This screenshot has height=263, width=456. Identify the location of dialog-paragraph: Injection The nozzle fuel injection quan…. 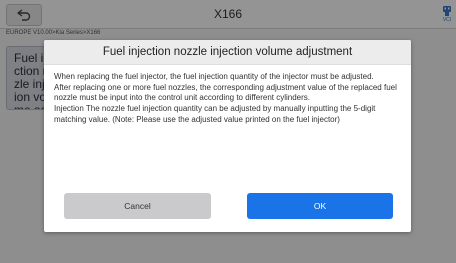
(215, 114).